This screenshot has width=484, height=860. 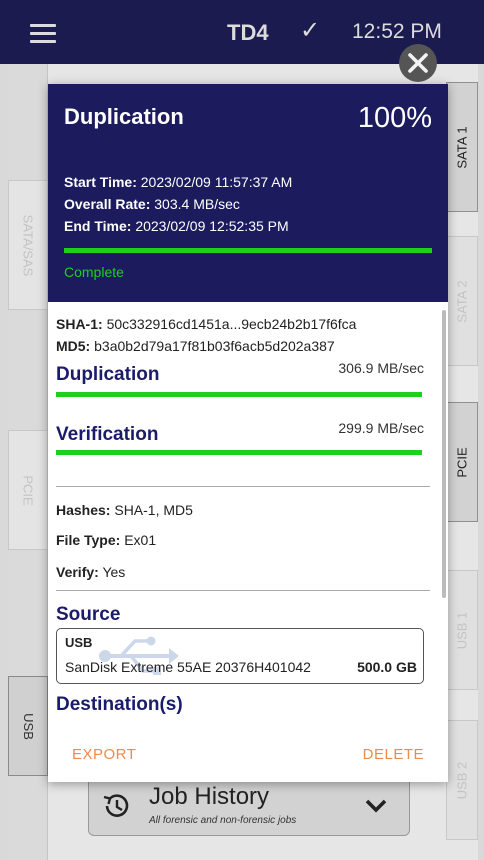 I want to click on end-time: End Time: 2023/02/09 12:52:35 PM, so click(x=176, y=226).